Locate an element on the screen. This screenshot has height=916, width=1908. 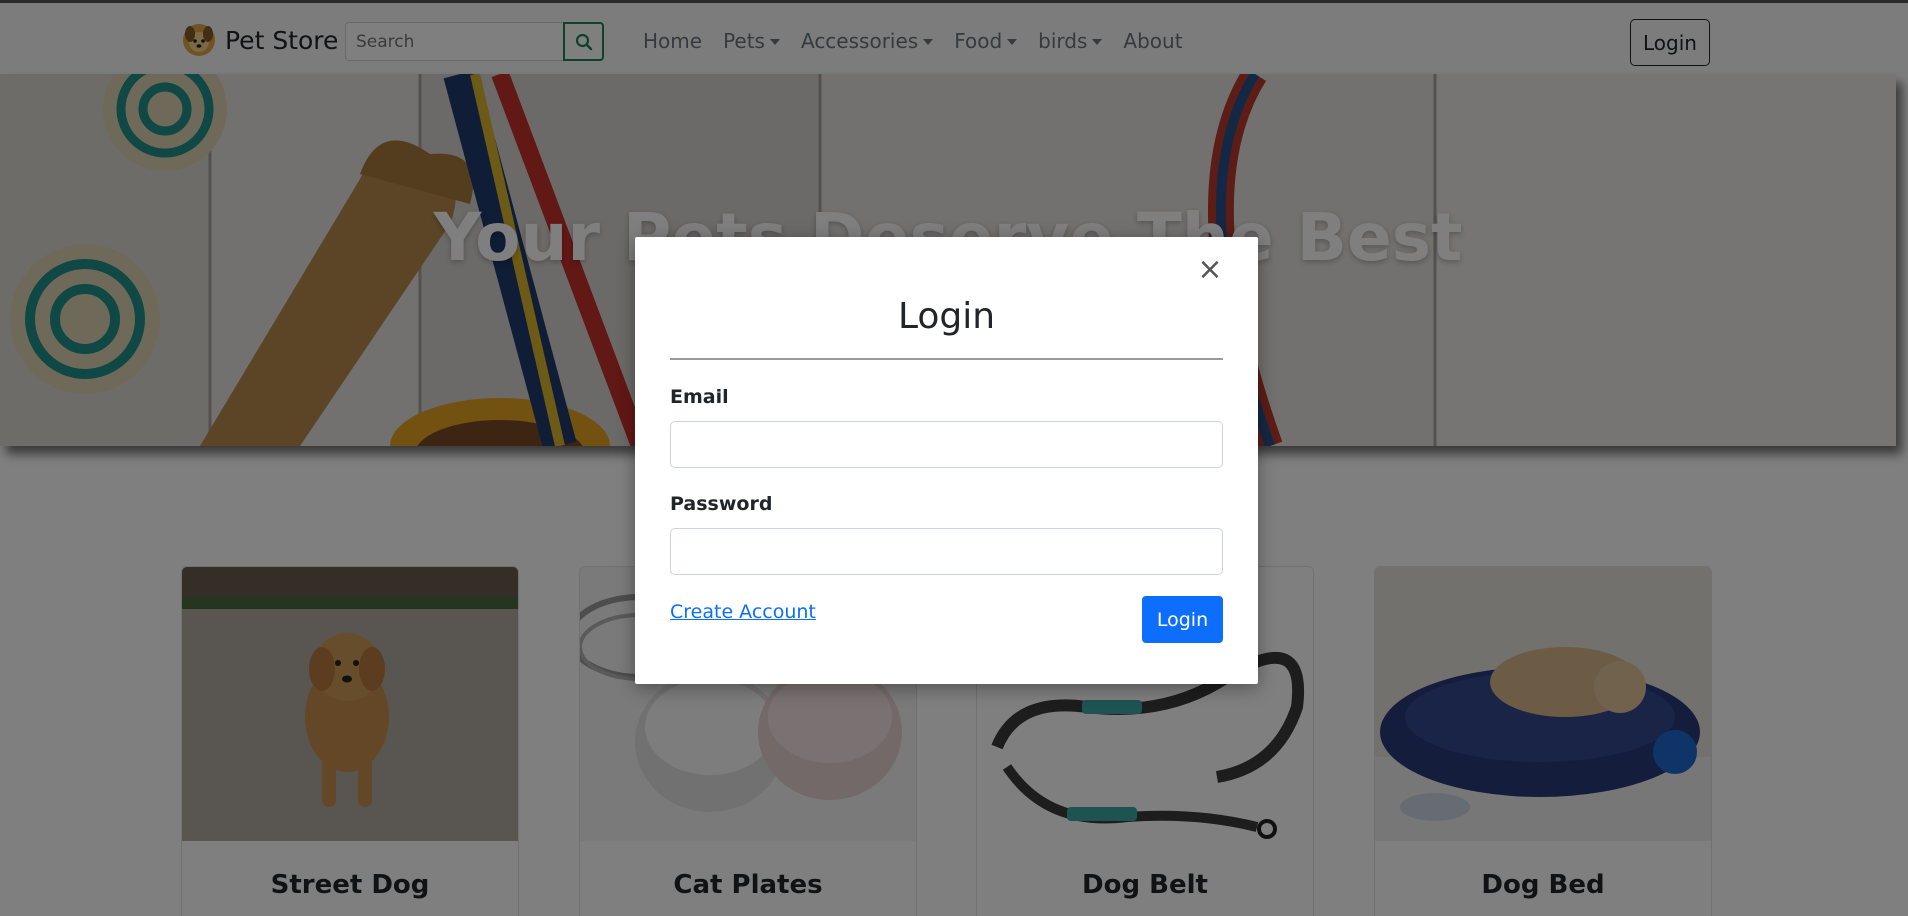
login-submit-button: Login is located at coordinates (1182, 619).